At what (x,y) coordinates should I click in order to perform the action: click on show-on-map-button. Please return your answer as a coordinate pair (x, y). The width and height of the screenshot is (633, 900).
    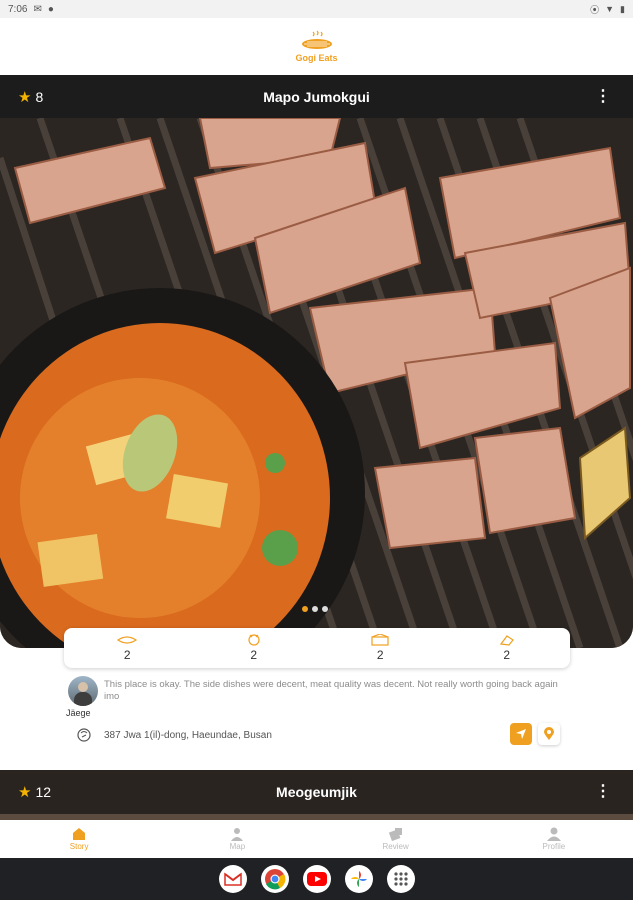
    Looking at the image, I should click on (549, 734).